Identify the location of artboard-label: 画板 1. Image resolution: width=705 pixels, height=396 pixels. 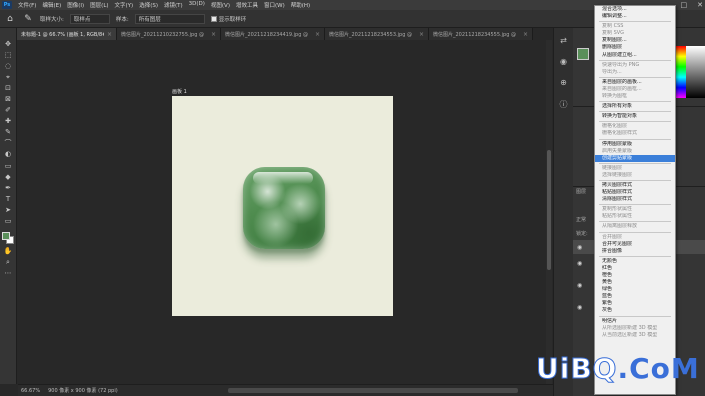
(179, 91).